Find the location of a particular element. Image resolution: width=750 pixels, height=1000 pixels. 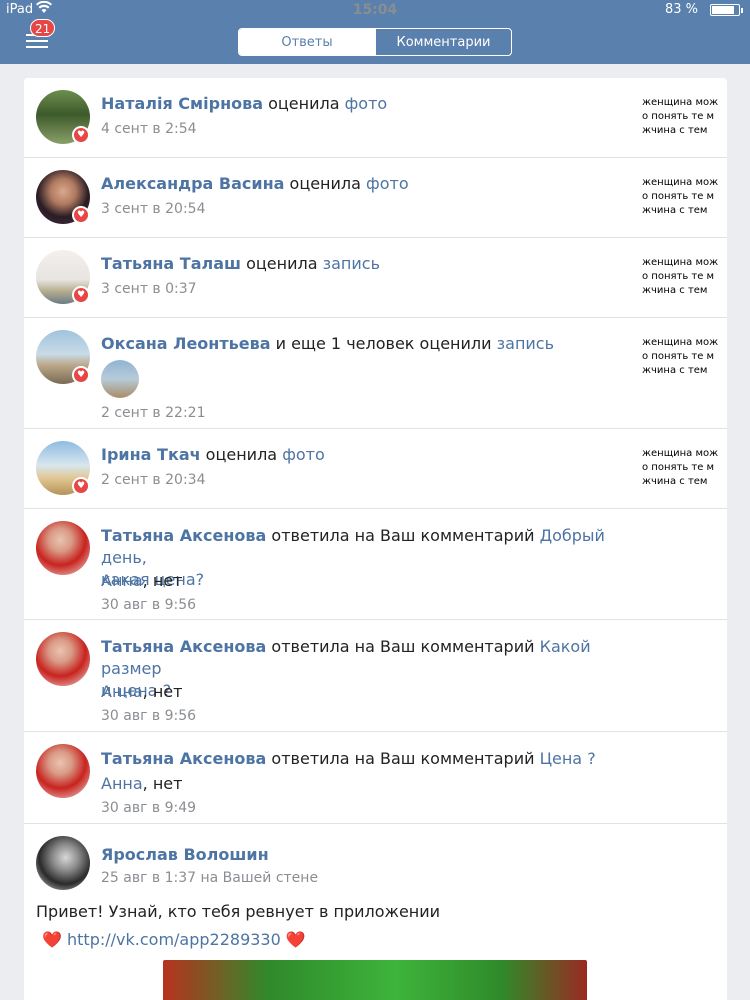

battery-percent: 83 % is located at coordinates (681, 9).